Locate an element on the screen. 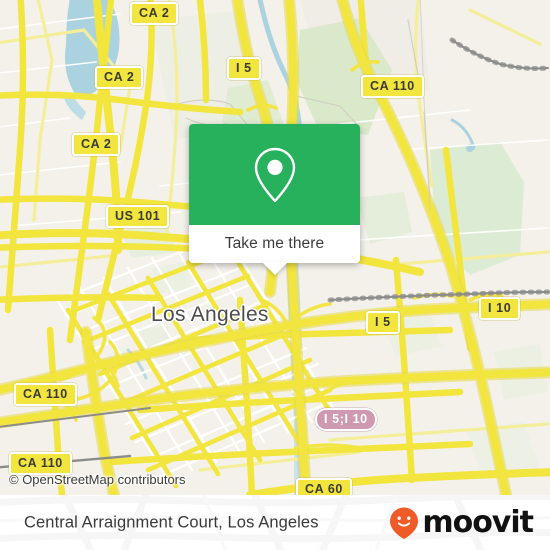 Image resolution: width=550 pixels, height=550 pixels. page-title: Central Arraignment Court, Los Angeles is located at coordinates (171, 522).